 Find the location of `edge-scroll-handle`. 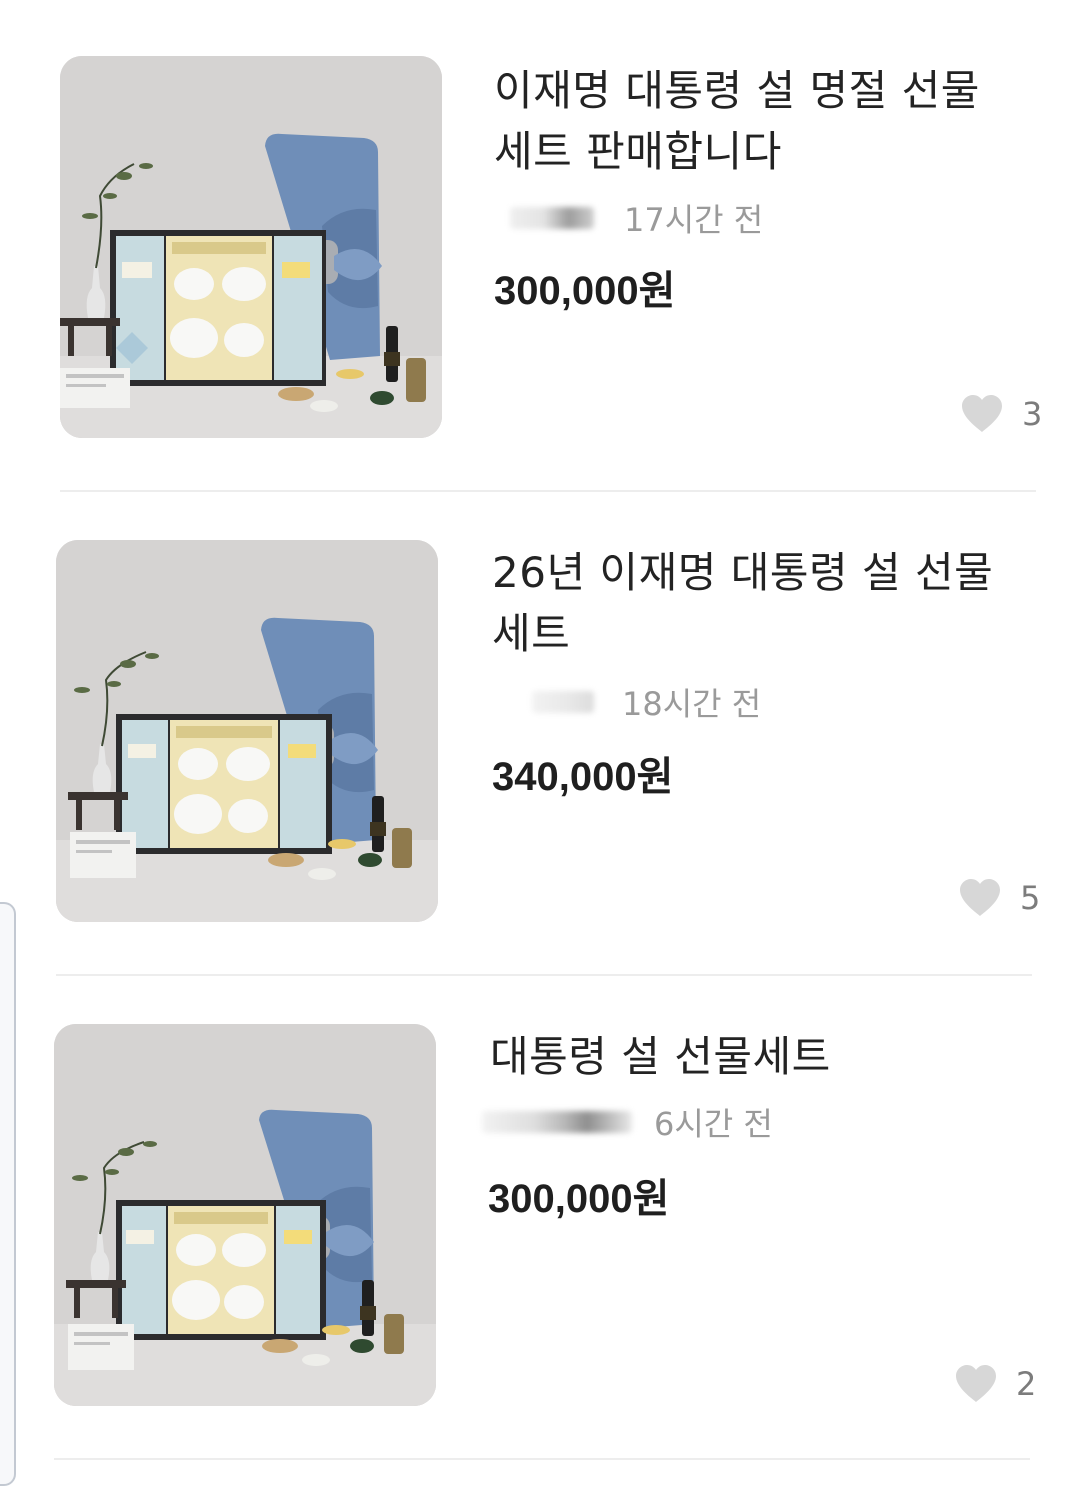

edge-scroll-handle is located at coordinates (8, 1194).